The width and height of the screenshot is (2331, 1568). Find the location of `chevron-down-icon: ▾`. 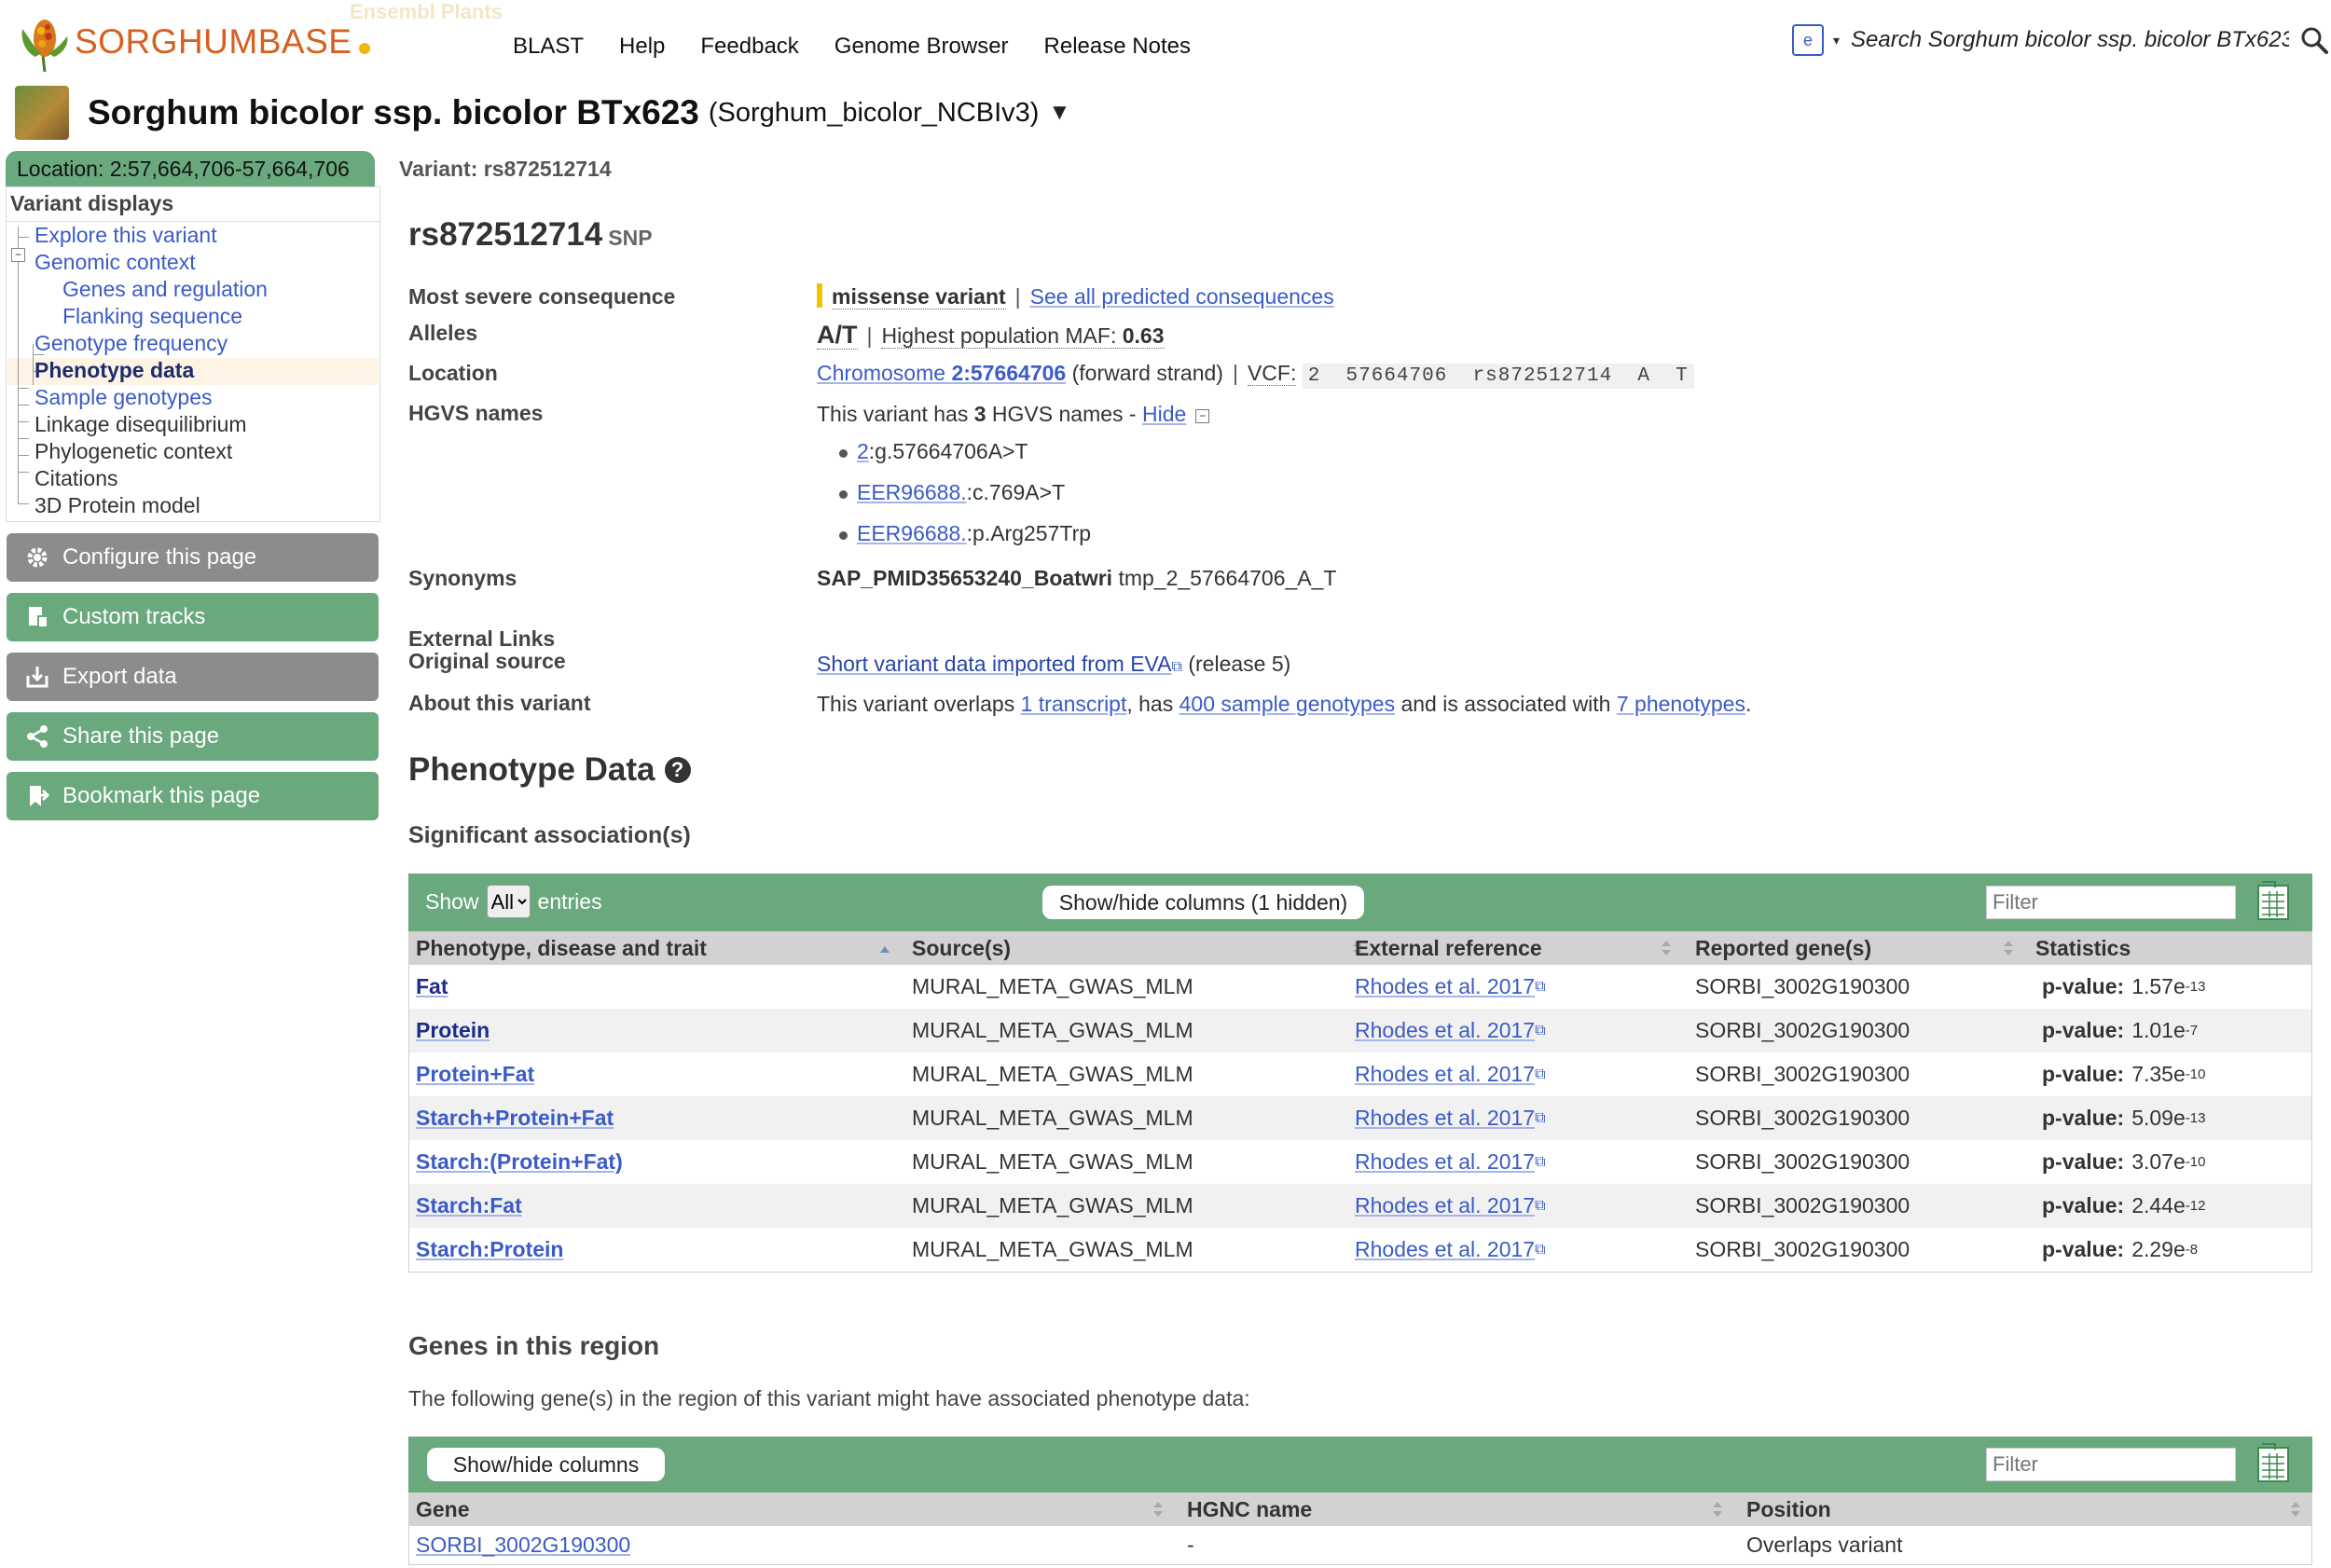

chevron-down-icon: ▾ is located at coordinates (1836, 40).